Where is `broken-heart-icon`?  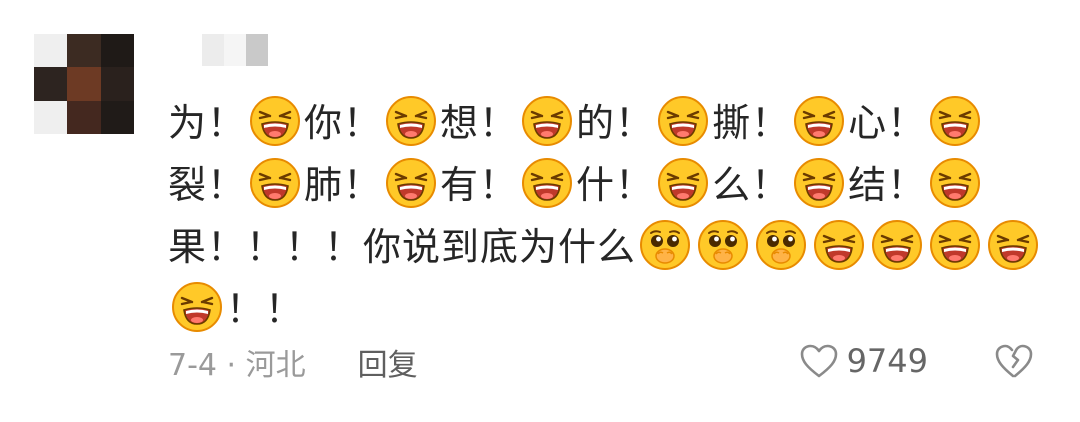 broken-heart-icon is located at coordinates (1014, 361).